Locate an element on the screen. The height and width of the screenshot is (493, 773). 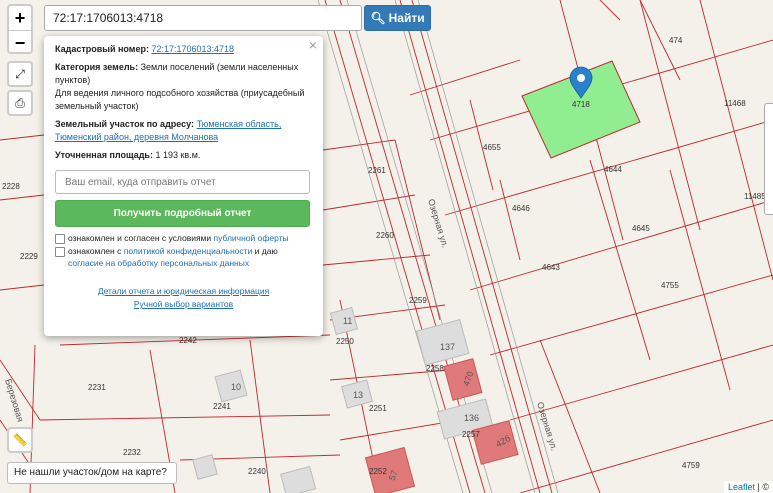
parcel-label: 11468 is located at coordinates (735, 103).